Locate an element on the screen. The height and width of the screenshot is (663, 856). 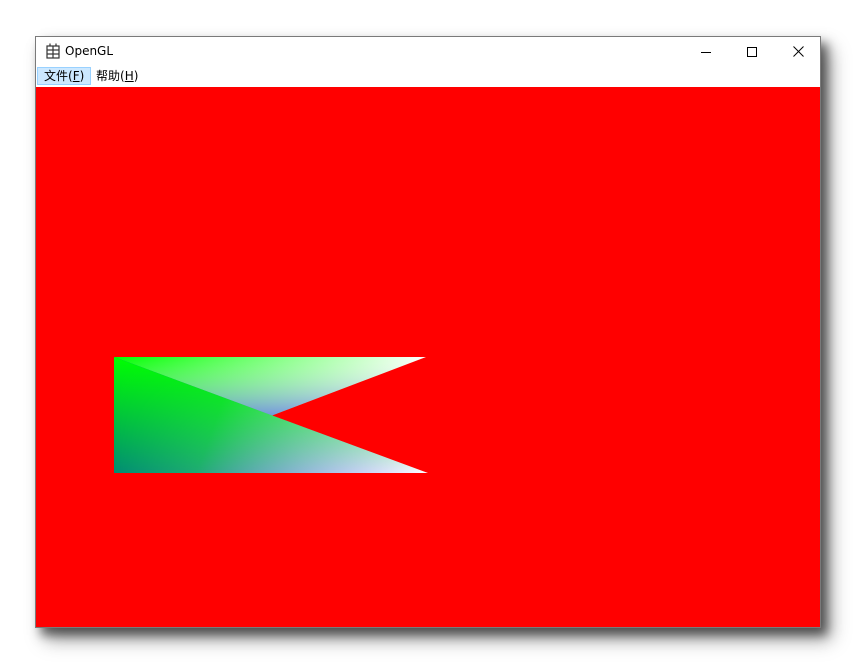
minimize-icon is located at coordinates (706, 52).